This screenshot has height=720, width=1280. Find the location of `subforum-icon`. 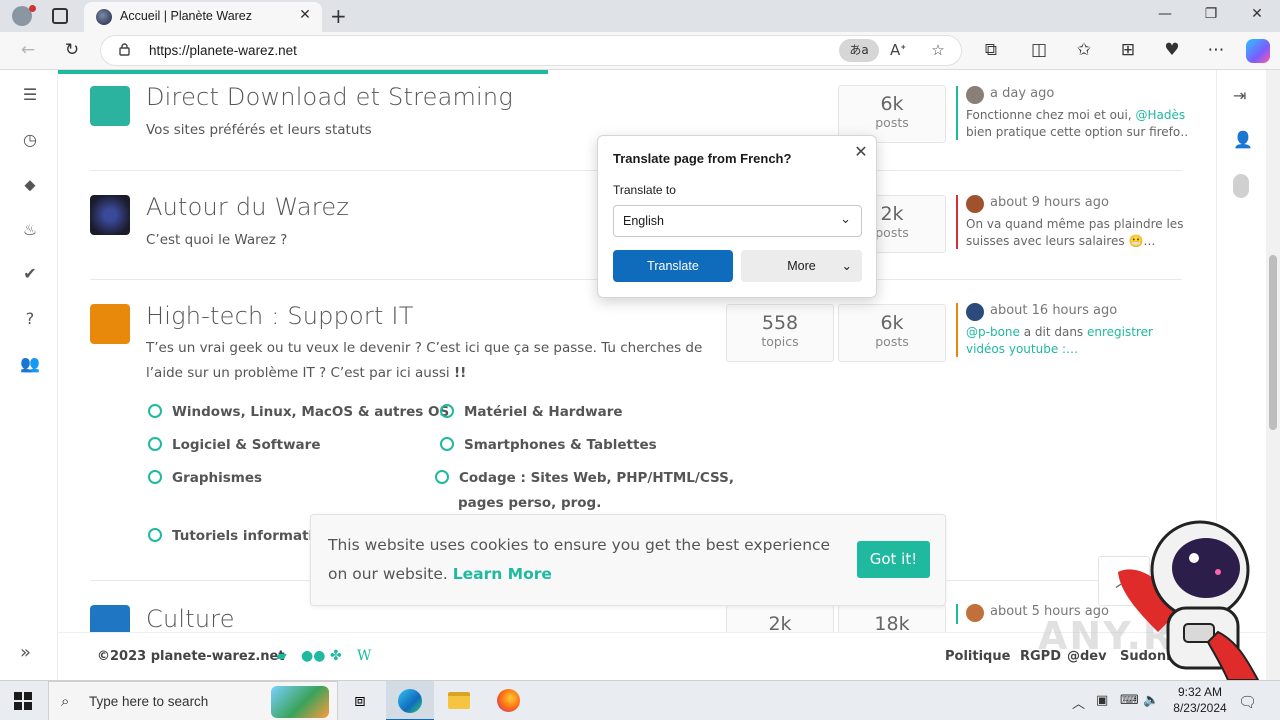

subforum-icon is located at coordinates (447, 411).